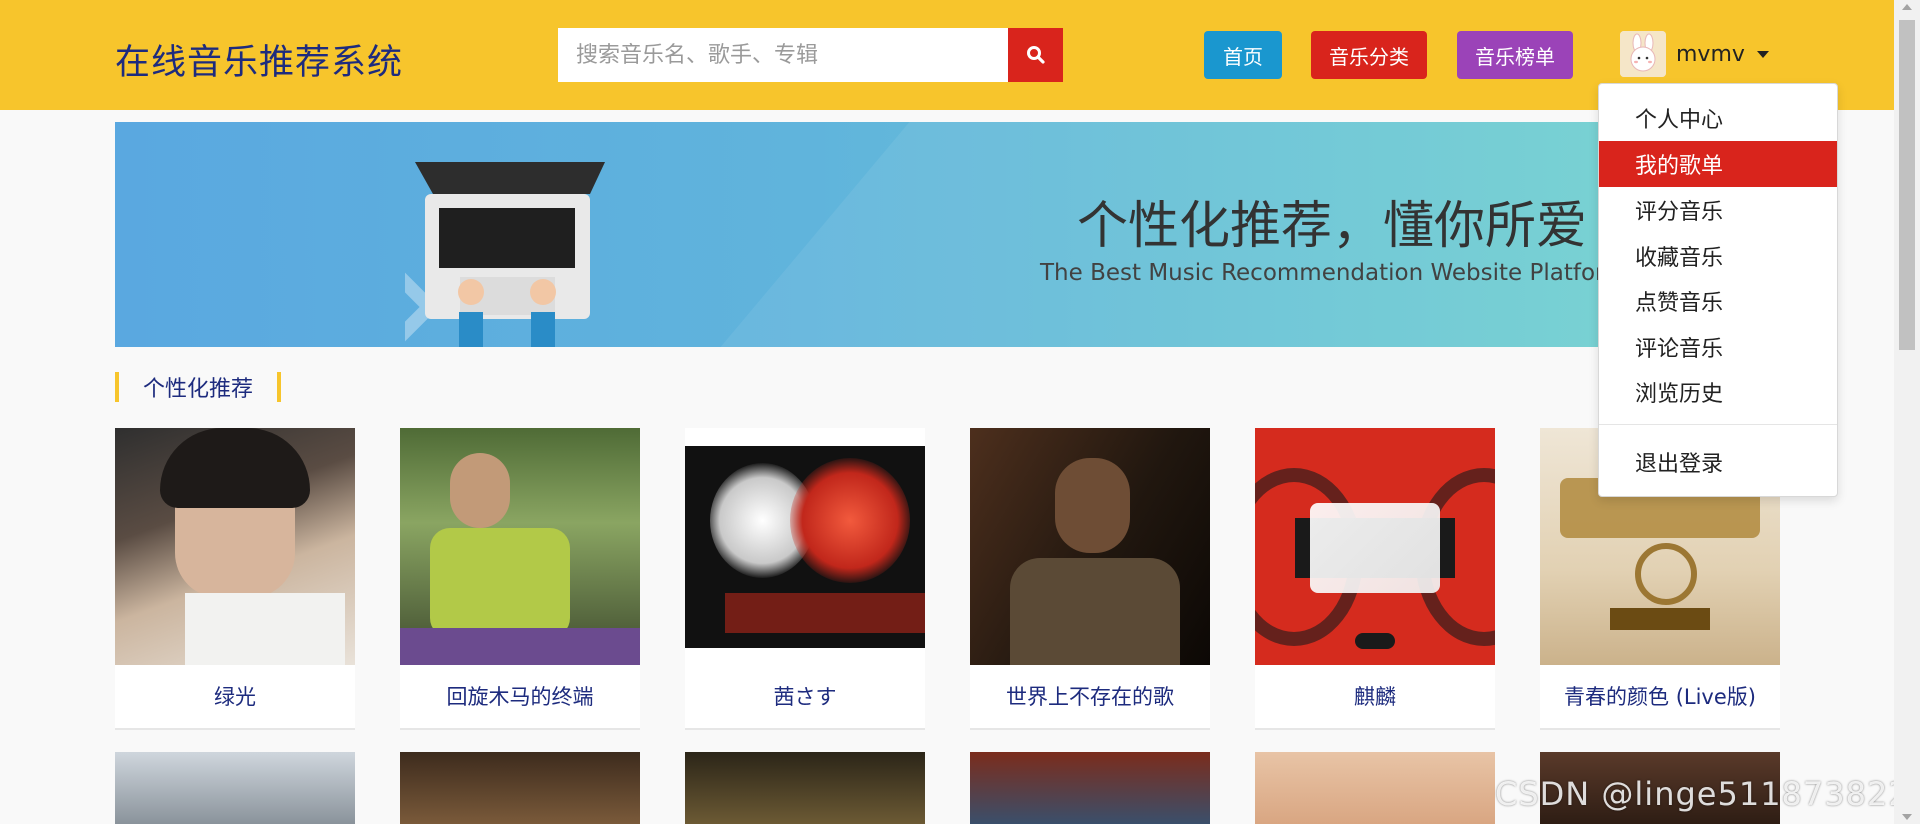 Image resolution: width=1920 pixels, height=824 pixels. I want to click on search-icon, so click(1035, 55).